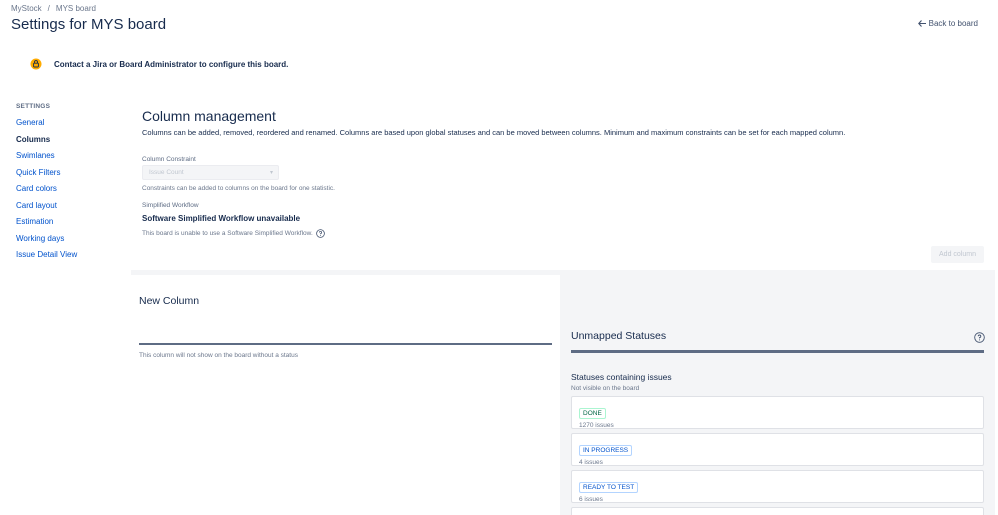 This screenshot has height=515, width=998. Describe the element at coordinates (592, 413) in the screenshot. I see `status-lozenge: DONE` at that location.